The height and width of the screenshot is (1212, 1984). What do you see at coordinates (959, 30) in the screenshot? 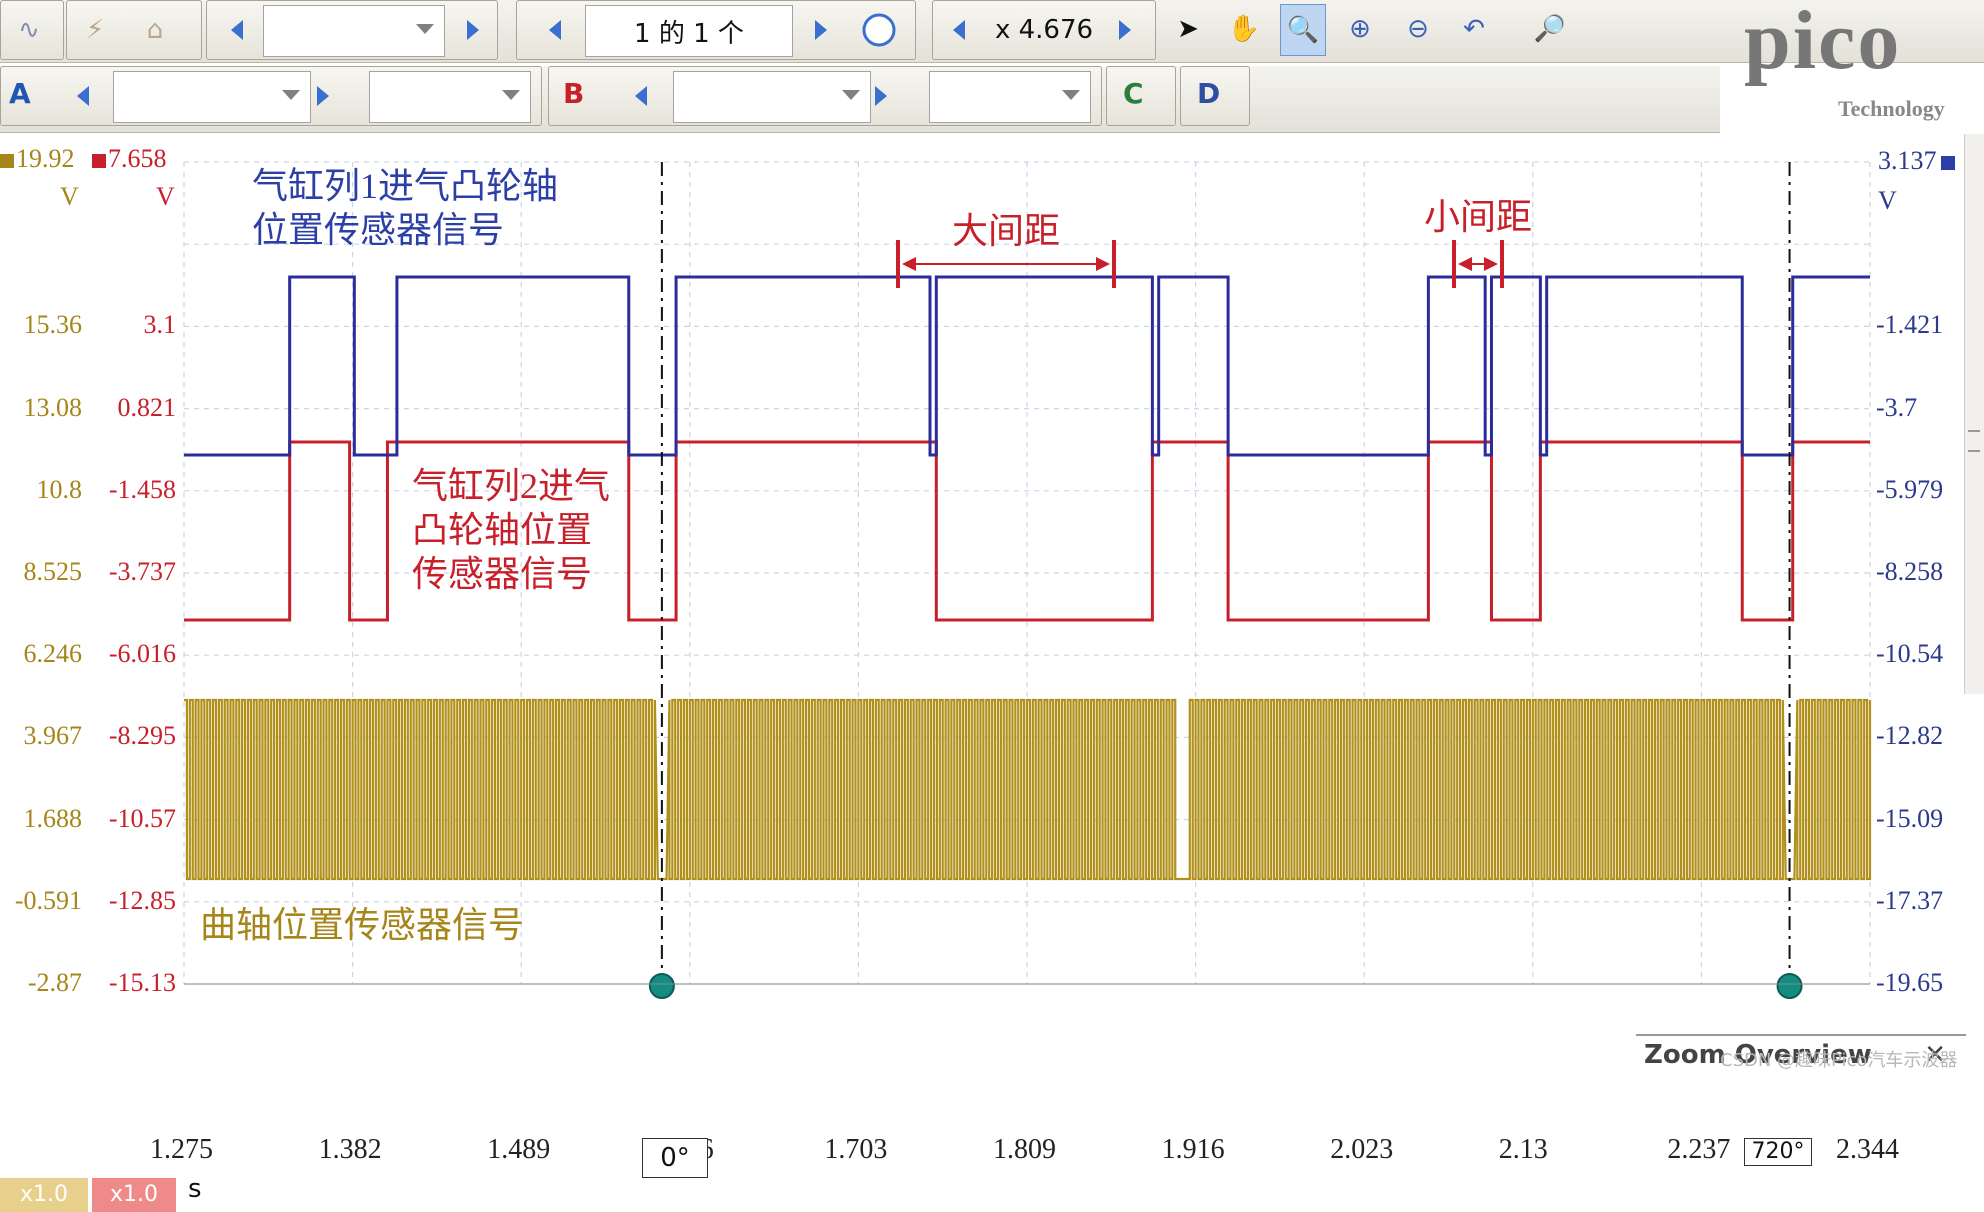
I see `zoom-out-step-button` at bounding box center [959, 30].